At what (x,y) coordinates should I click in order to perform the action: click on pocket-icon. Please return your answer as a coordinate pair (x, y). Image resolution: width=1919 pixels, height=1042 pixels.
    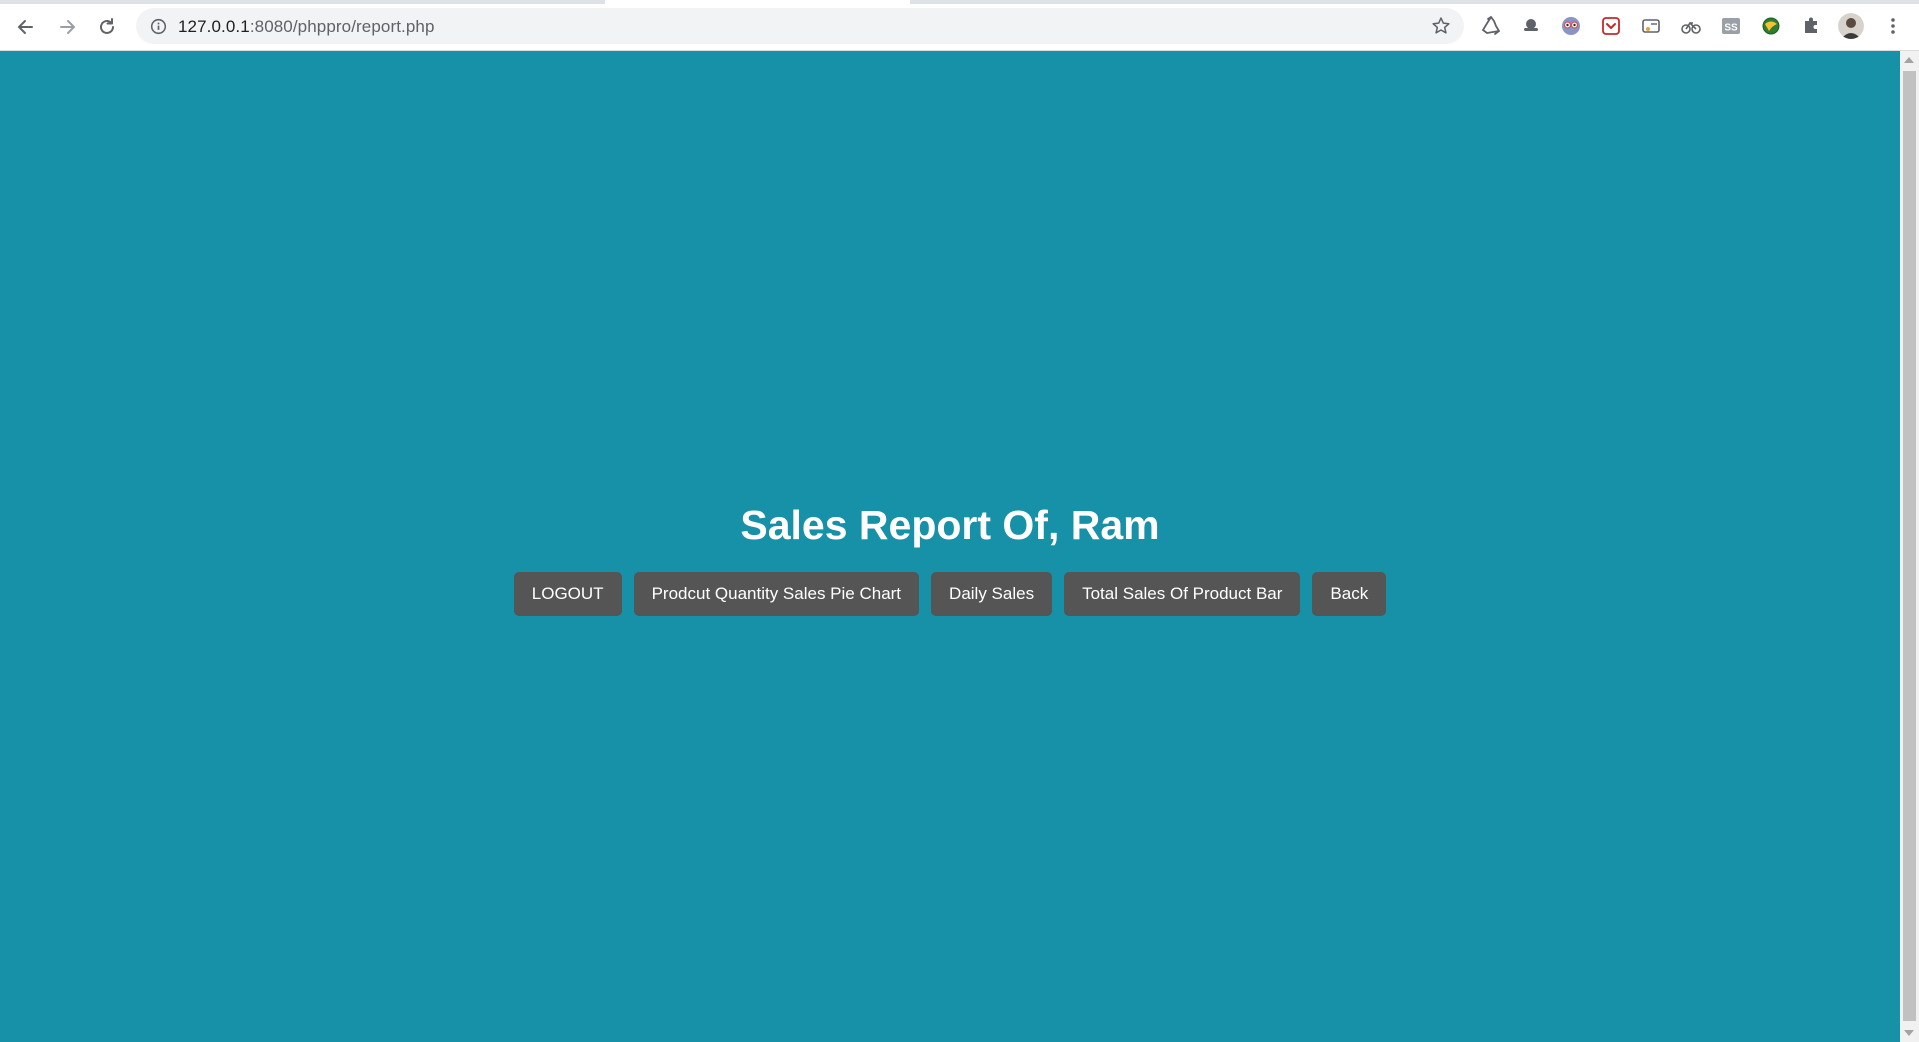
    Looking at the image, I should click on (1611, 26).